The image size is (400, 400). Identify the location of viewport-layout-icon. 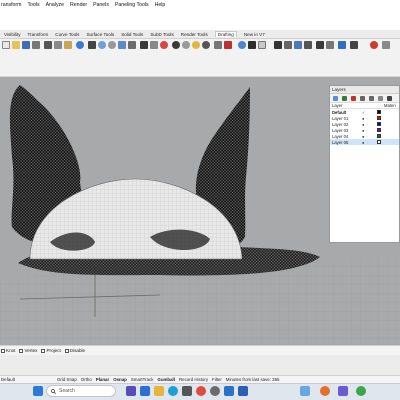
(144, 45).